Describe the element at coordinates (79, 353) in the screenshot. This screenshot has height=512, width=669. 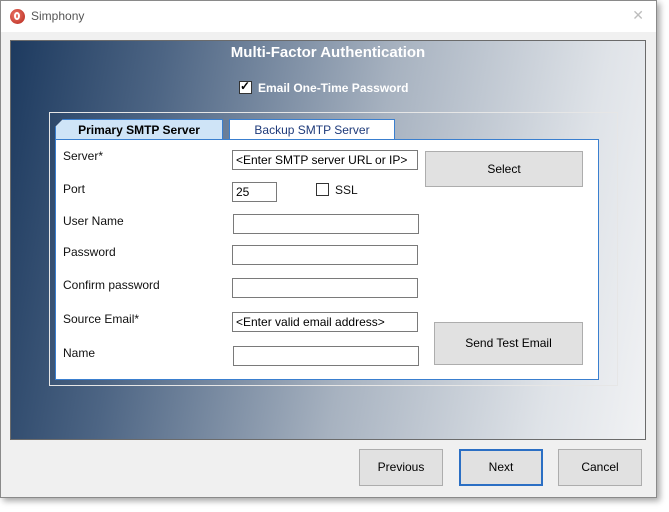
I see `name-label: Name` at that location.